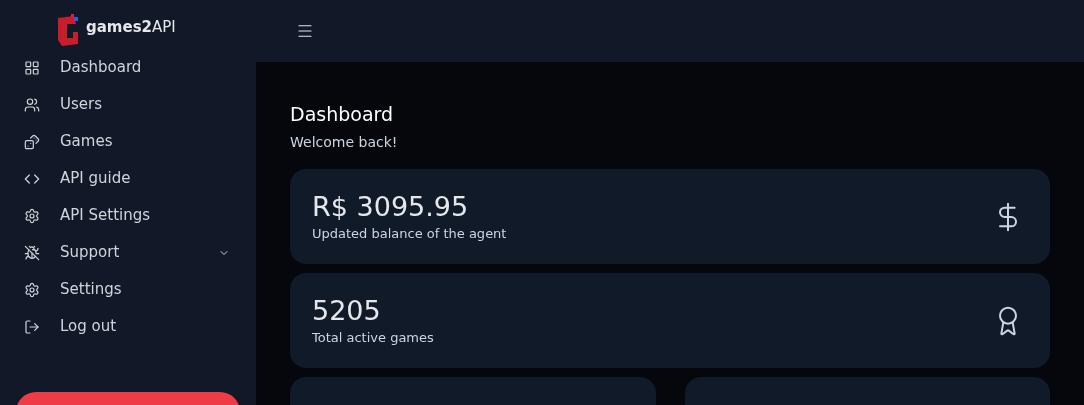  I want to click on nav-item: API Settings, so click(128, 215).